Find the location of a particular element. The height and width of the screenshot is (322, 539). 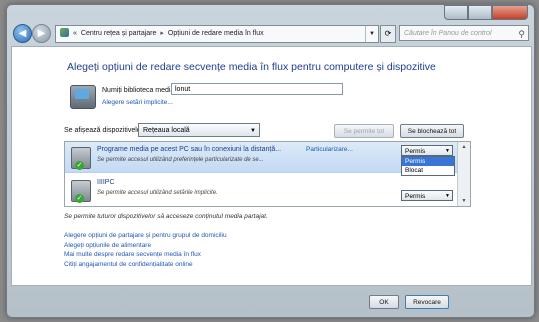

search-input: Căutare în Panou de control ⚲ is located at coordinates (464, 33).